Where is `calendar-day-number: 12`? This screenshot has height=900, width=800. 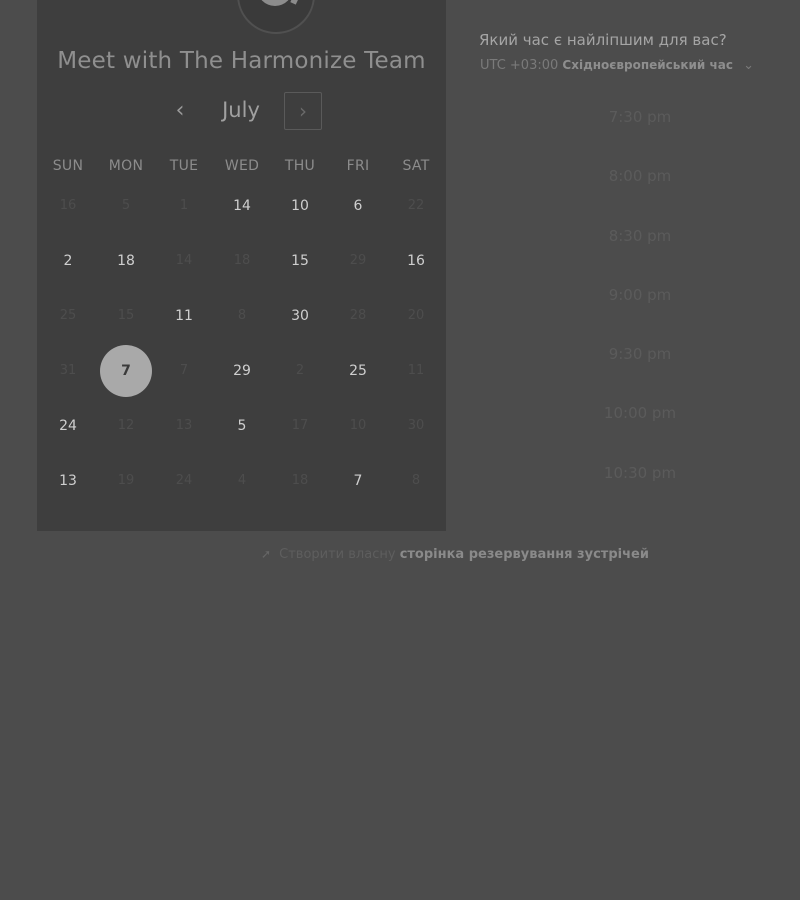 calendar-day-number: 12 is located at coordinates (126, 425).